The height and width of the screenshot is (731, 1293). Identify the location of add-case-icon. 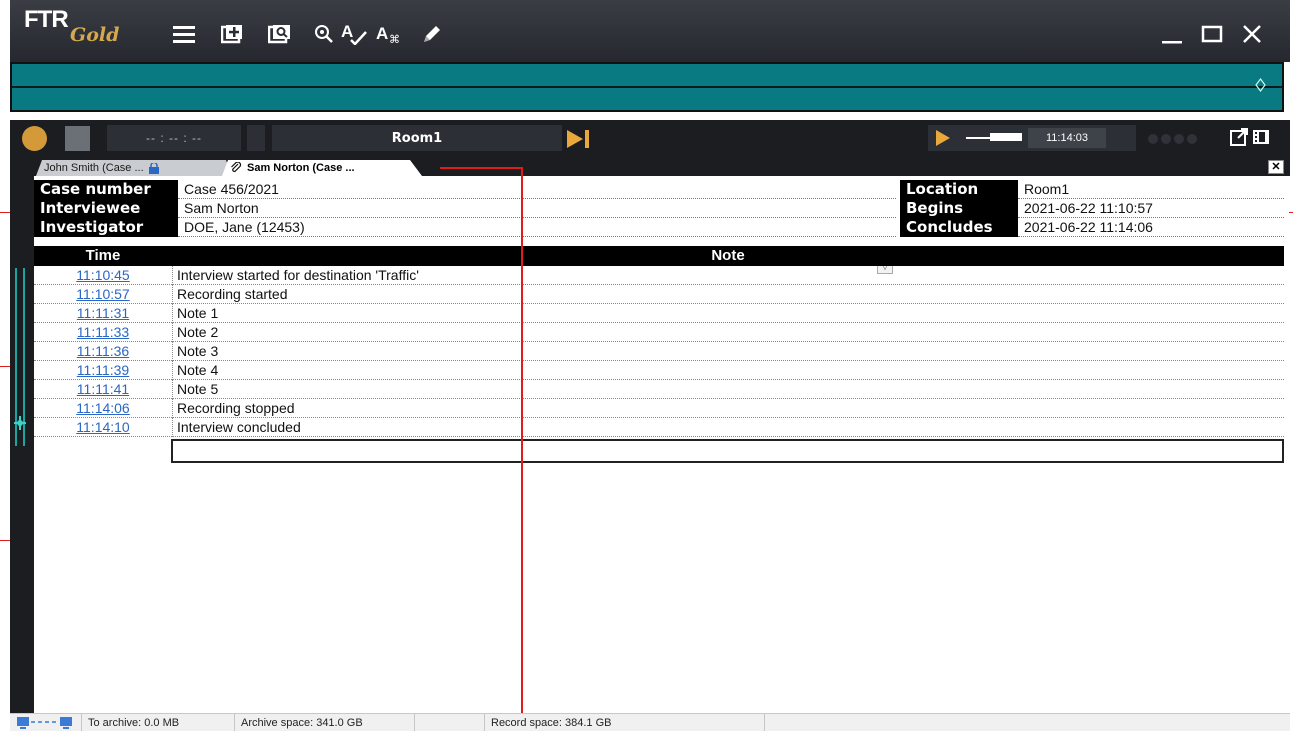
(232, 34).